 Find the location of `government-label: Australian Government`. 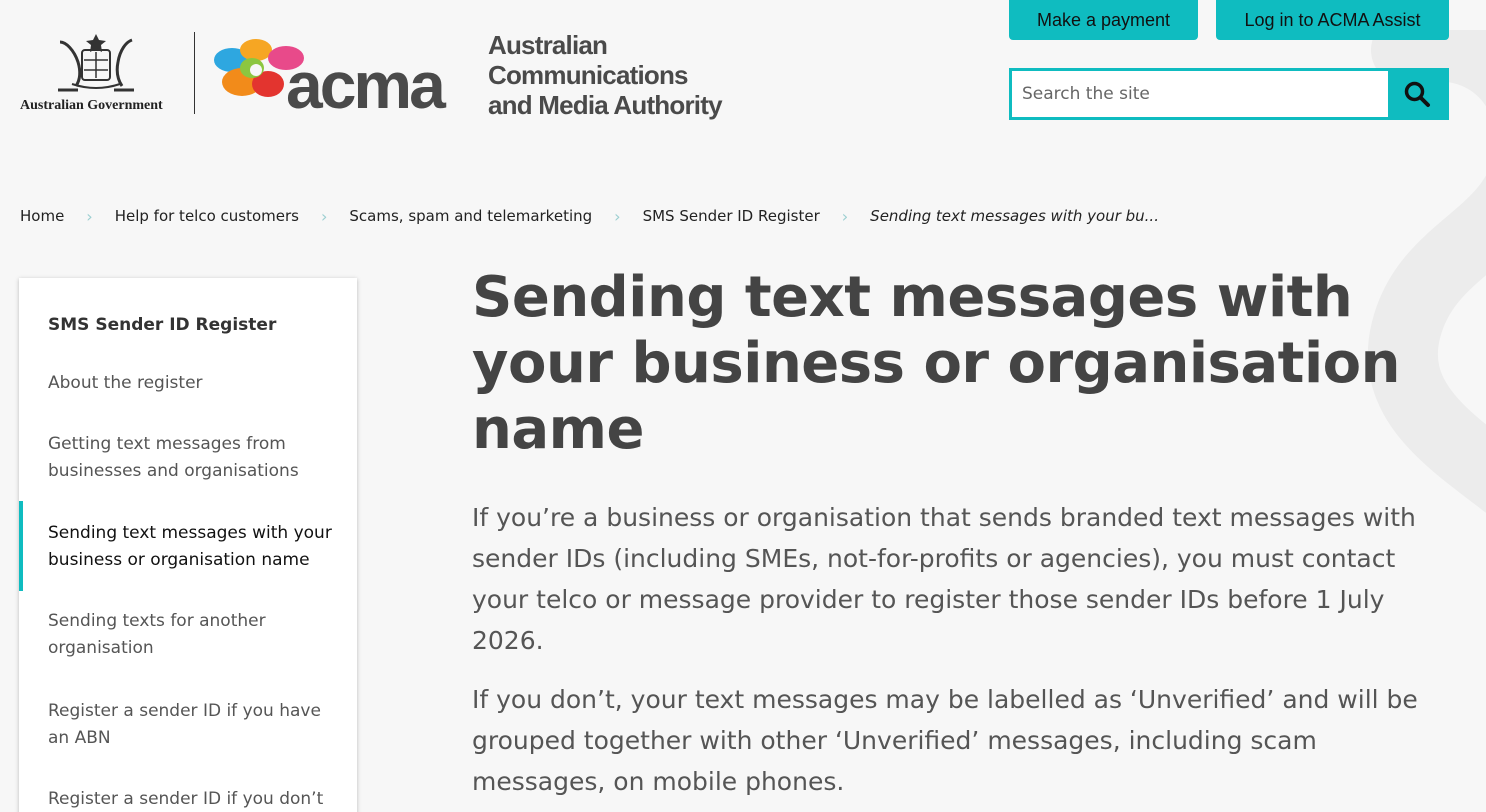

government-label: Australian Government is located at coordinates (91, 105).